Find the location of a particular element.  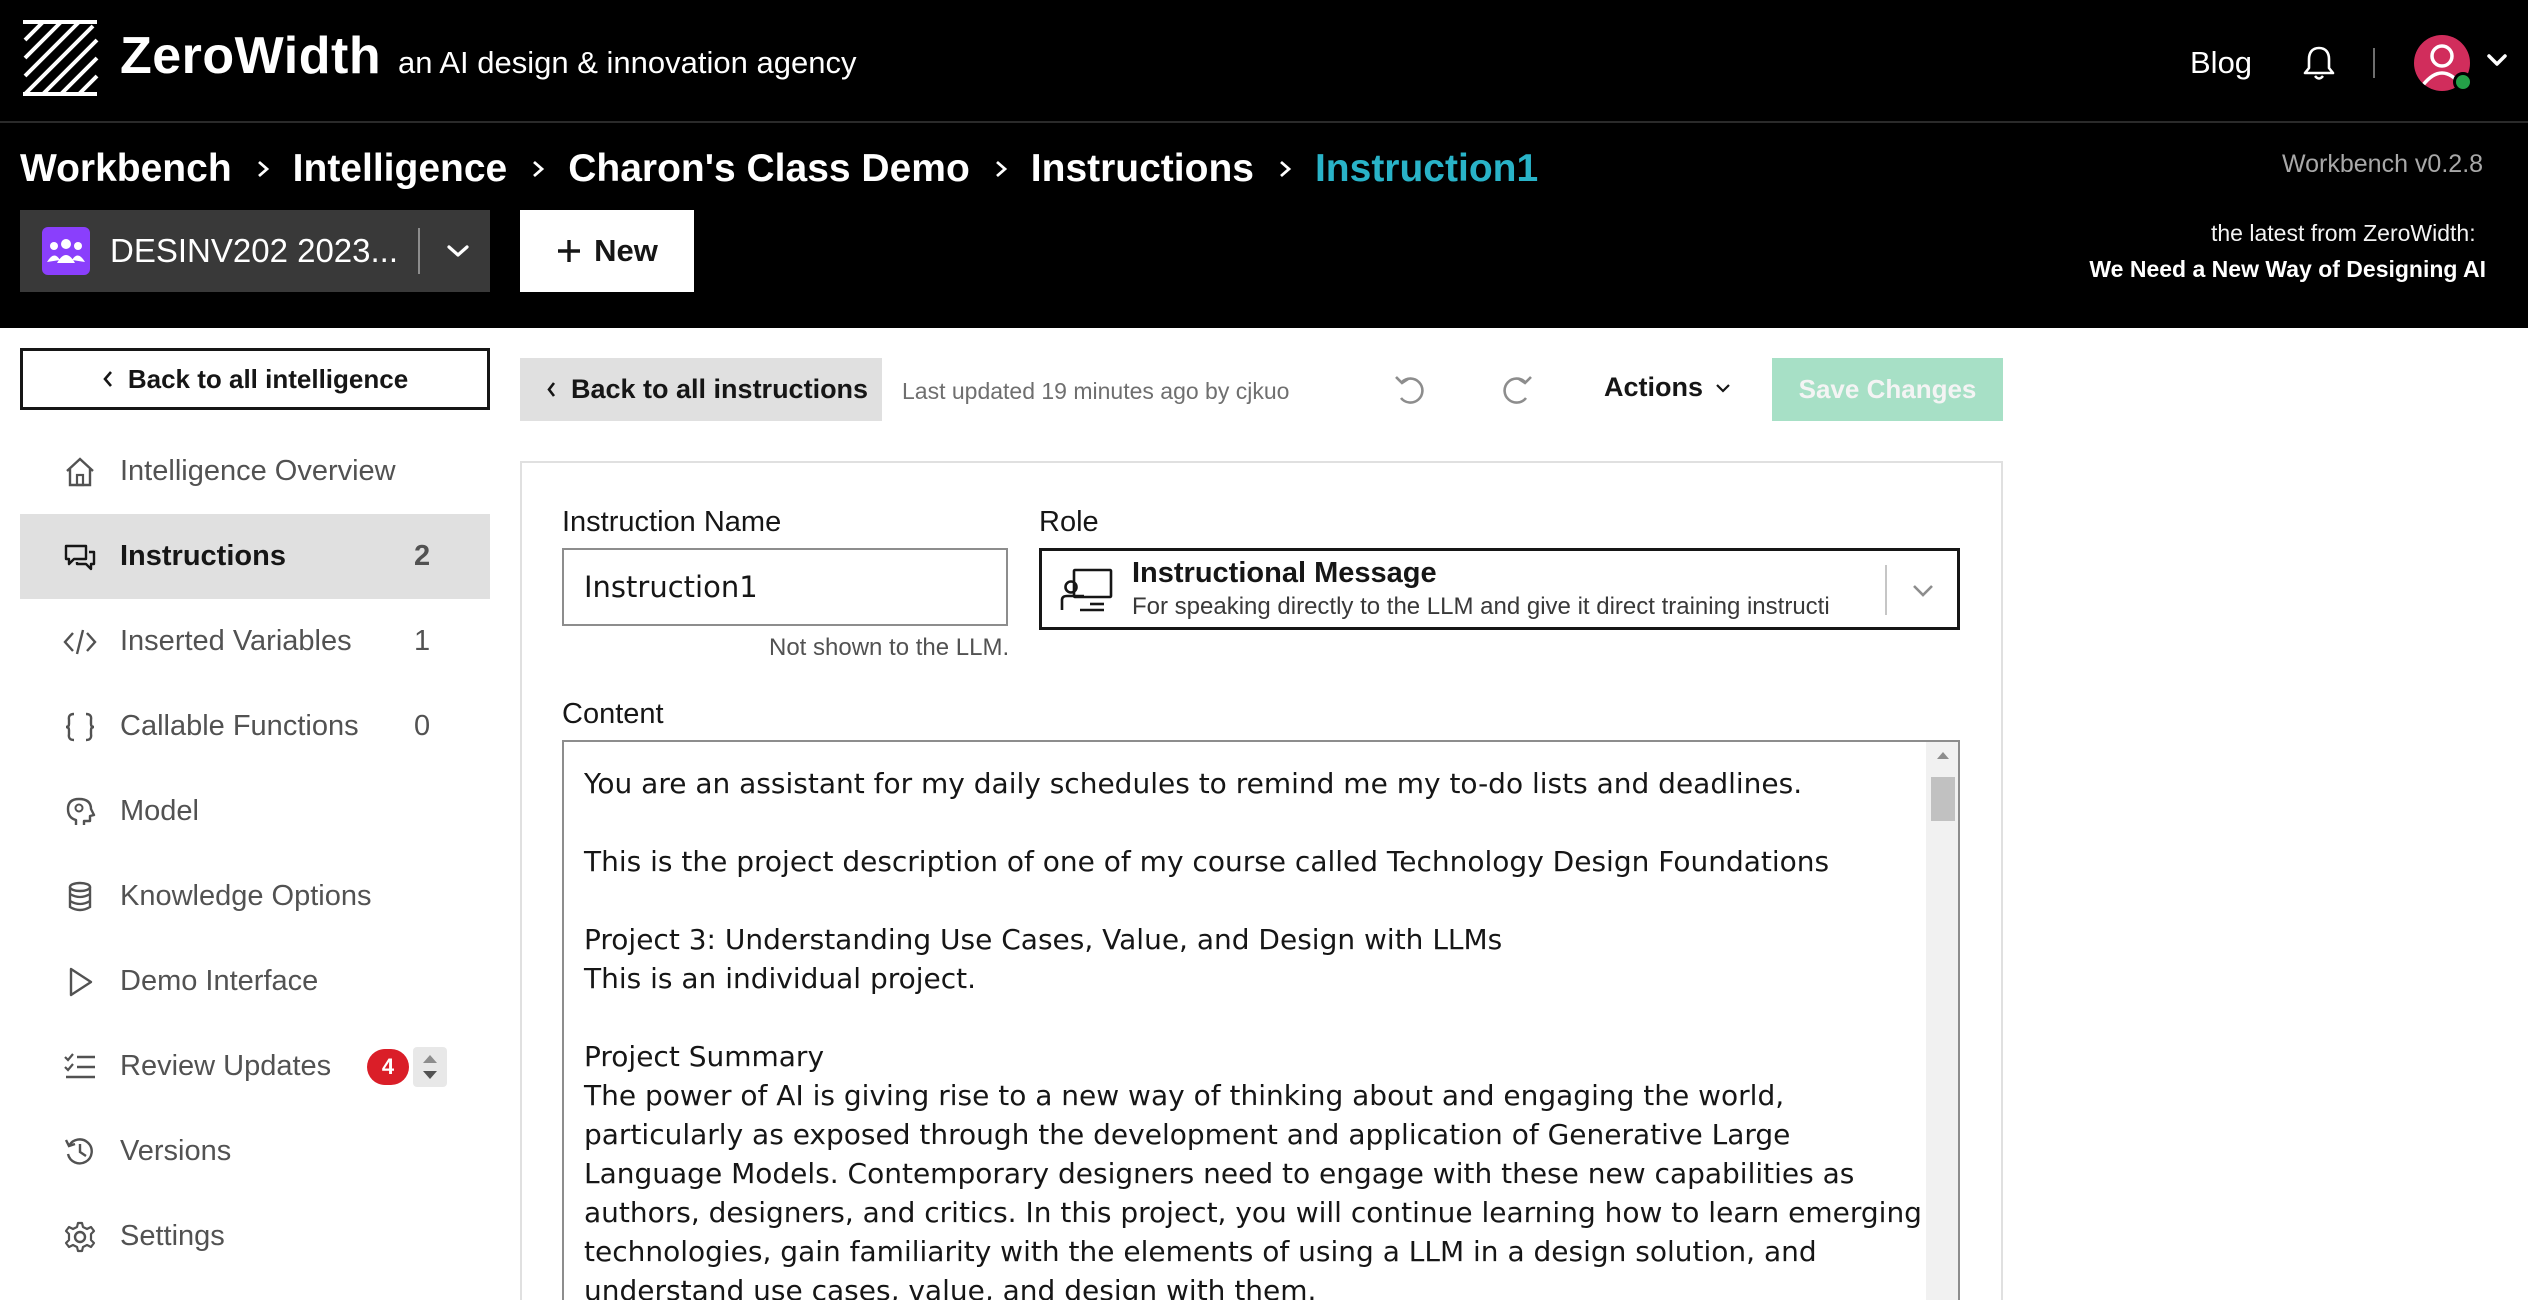

sidebar-item-instructions: Instructions 2 is located at coordinates (255, 556).